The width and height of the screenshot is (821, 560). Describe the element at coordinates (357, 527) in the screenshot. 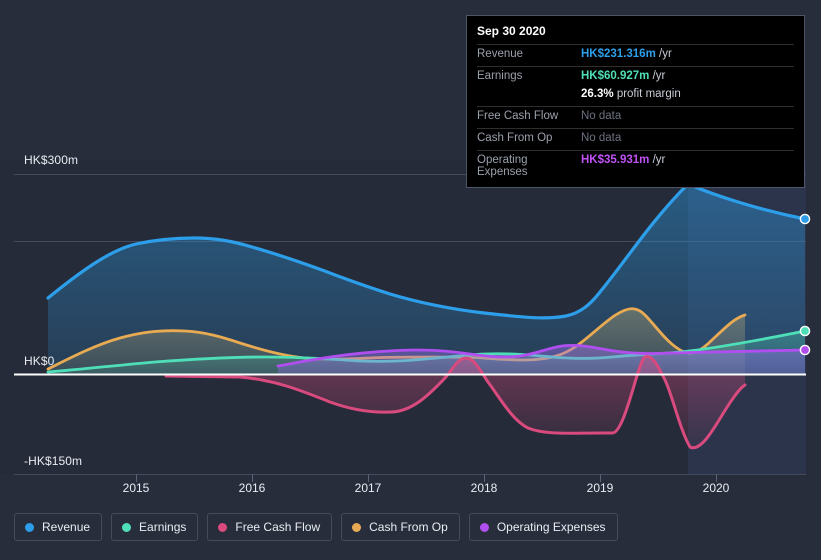

I see `legend-dot-cash-from-op-icon` at that location.